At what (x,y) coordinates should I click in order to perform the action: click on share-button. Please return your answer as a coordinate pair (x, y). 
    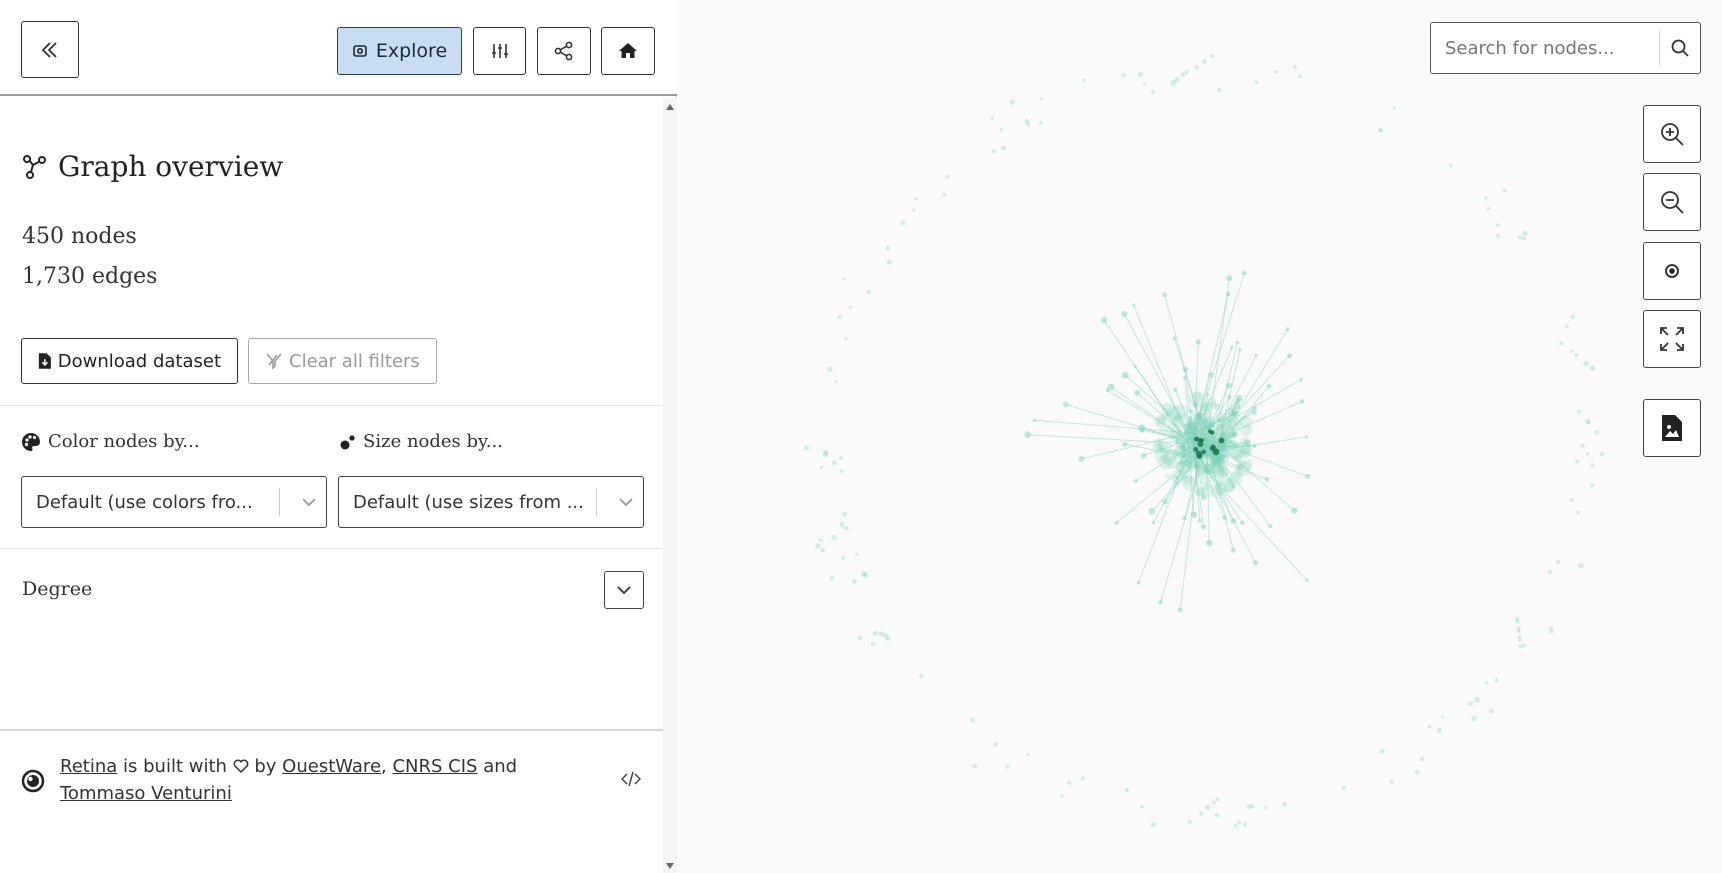
    Looking at the image, I should click on (564, 51).